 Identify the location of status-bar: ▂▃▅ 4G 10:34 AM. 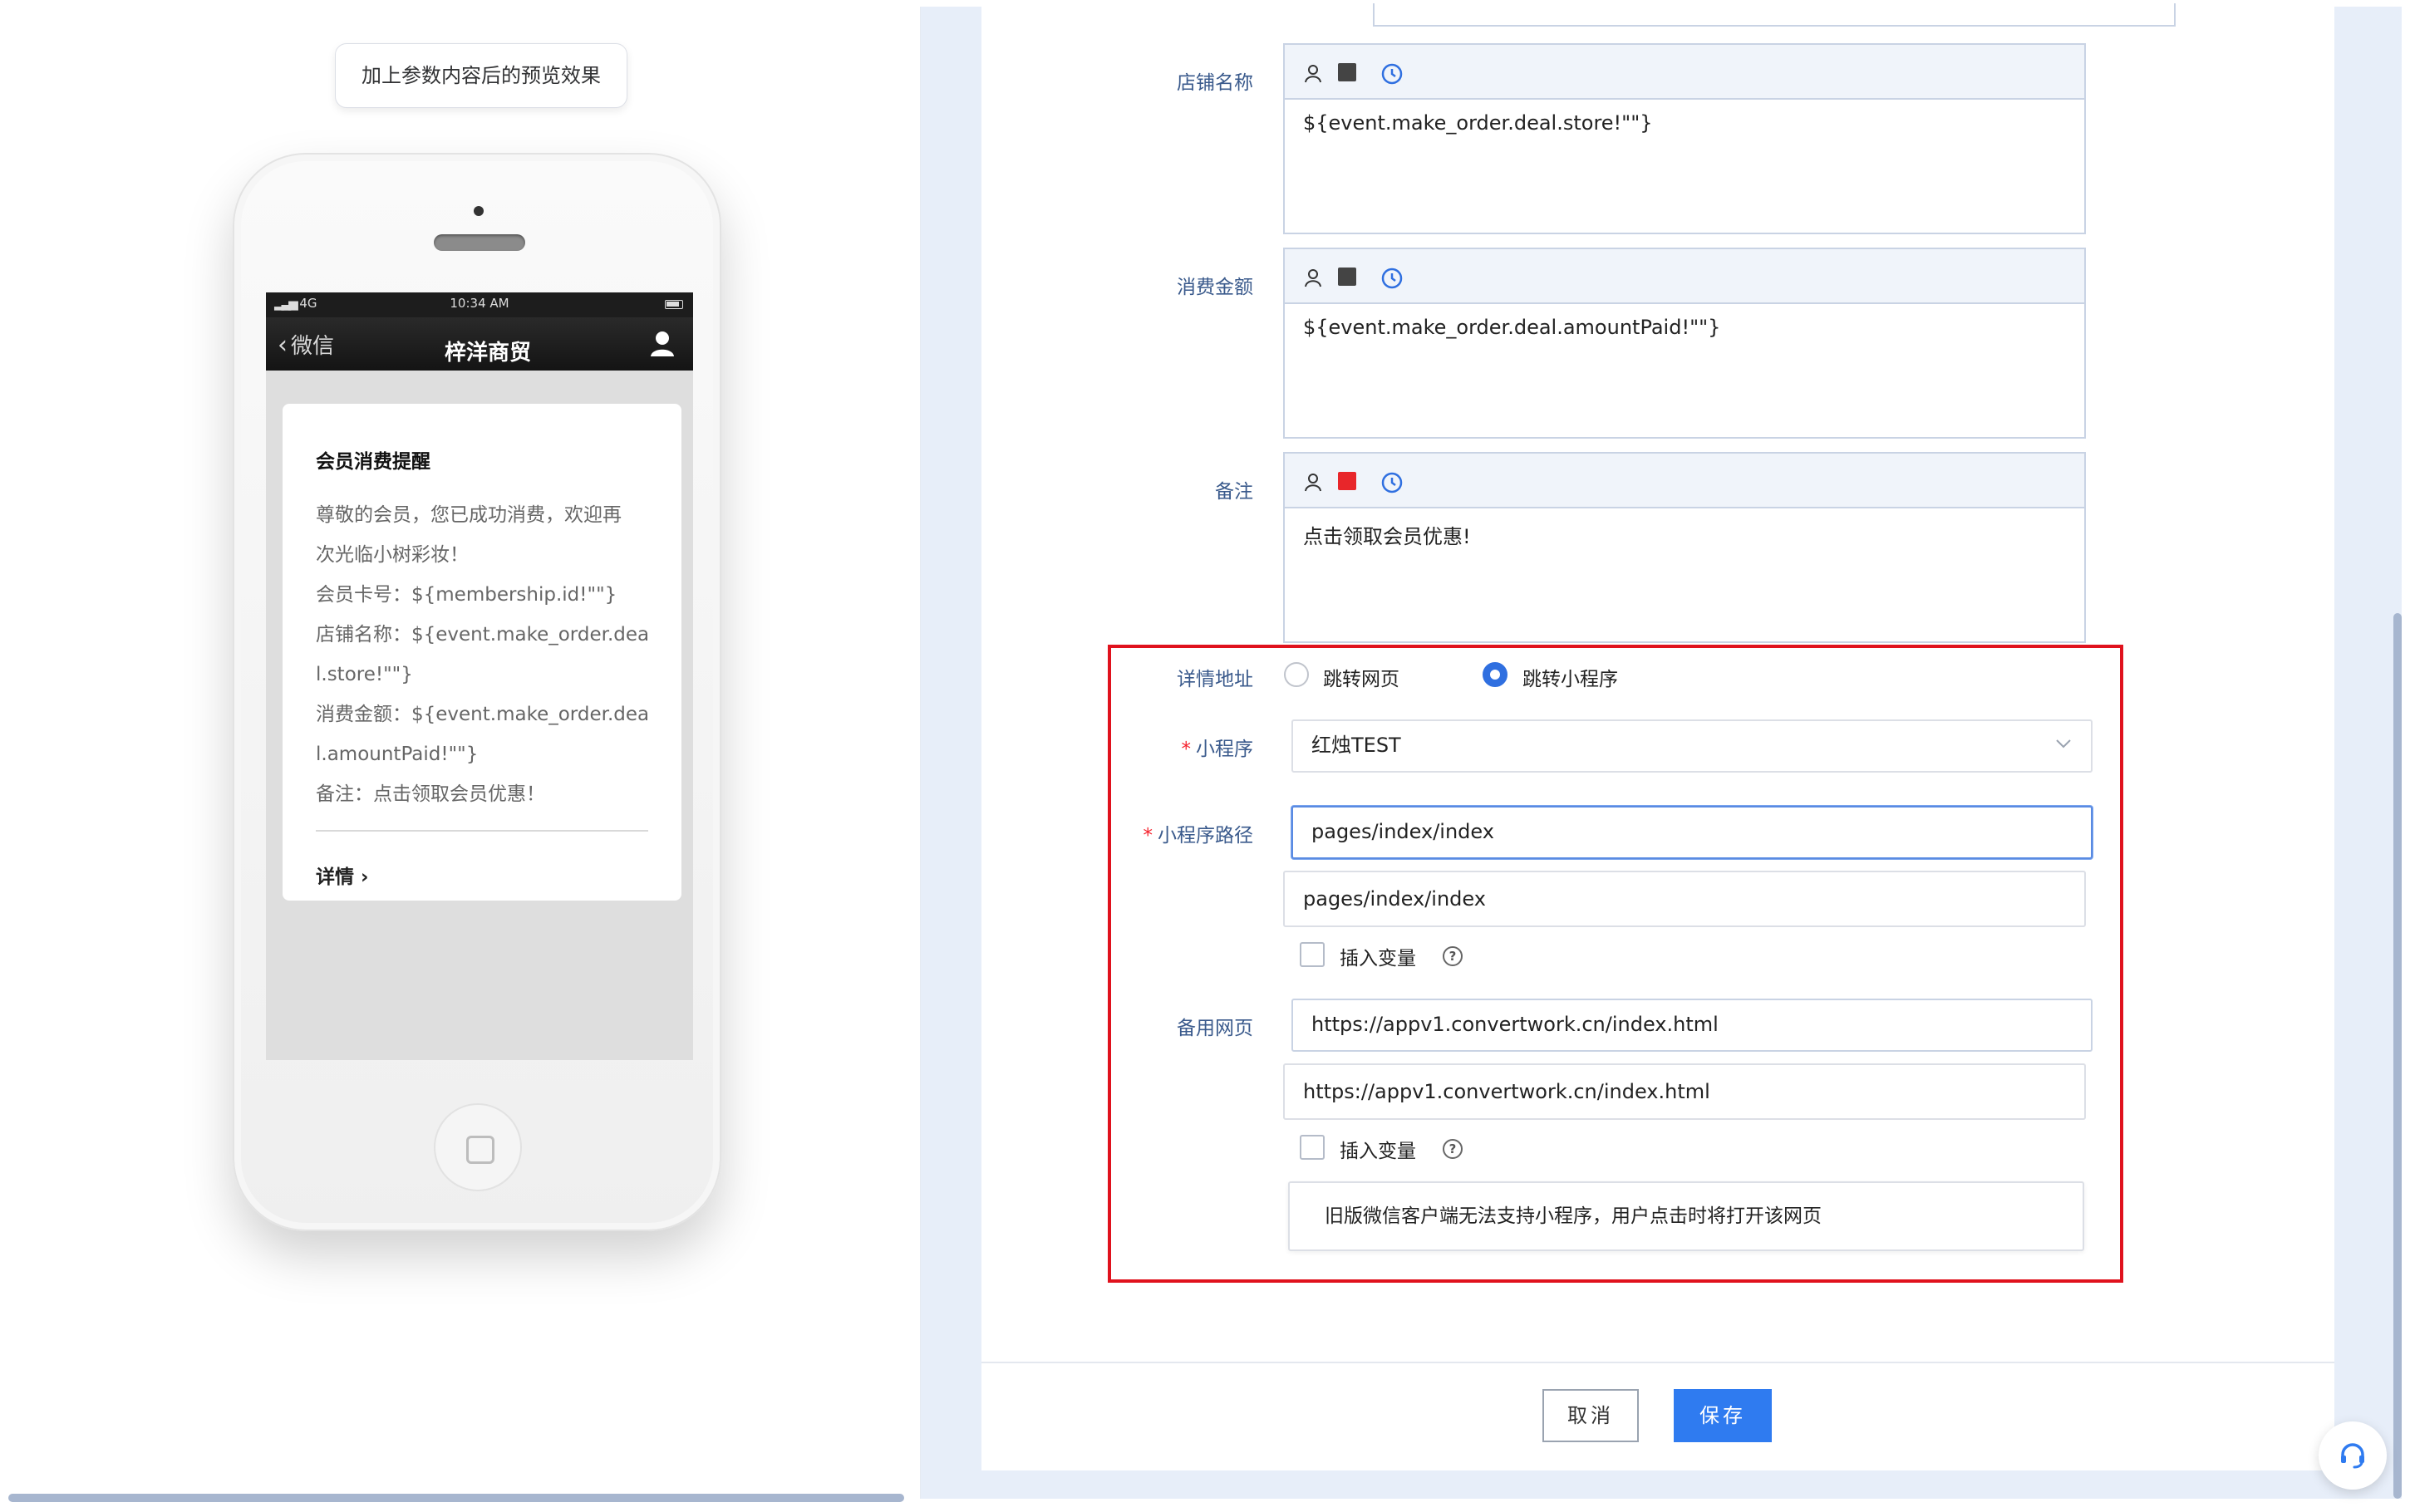
(479, 304).